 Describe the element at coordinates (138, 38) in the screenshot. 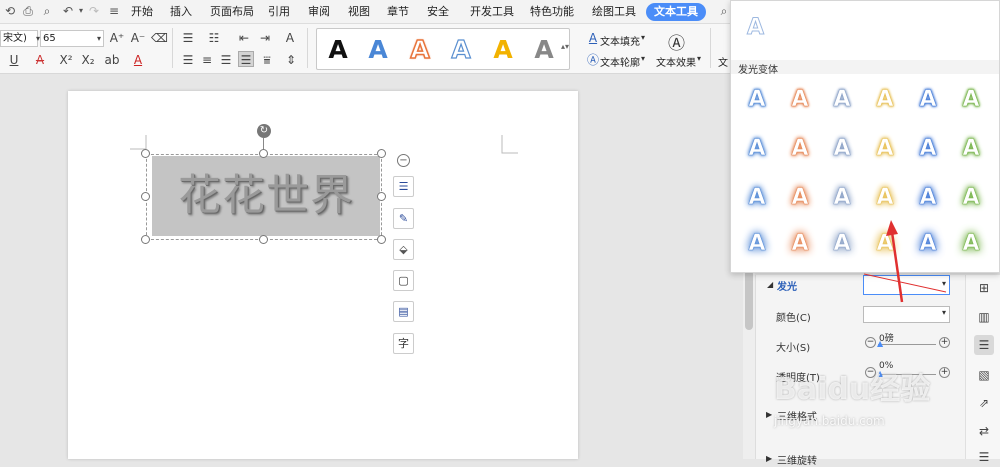

I see `shrink-font-icon: A⁻` at that location.